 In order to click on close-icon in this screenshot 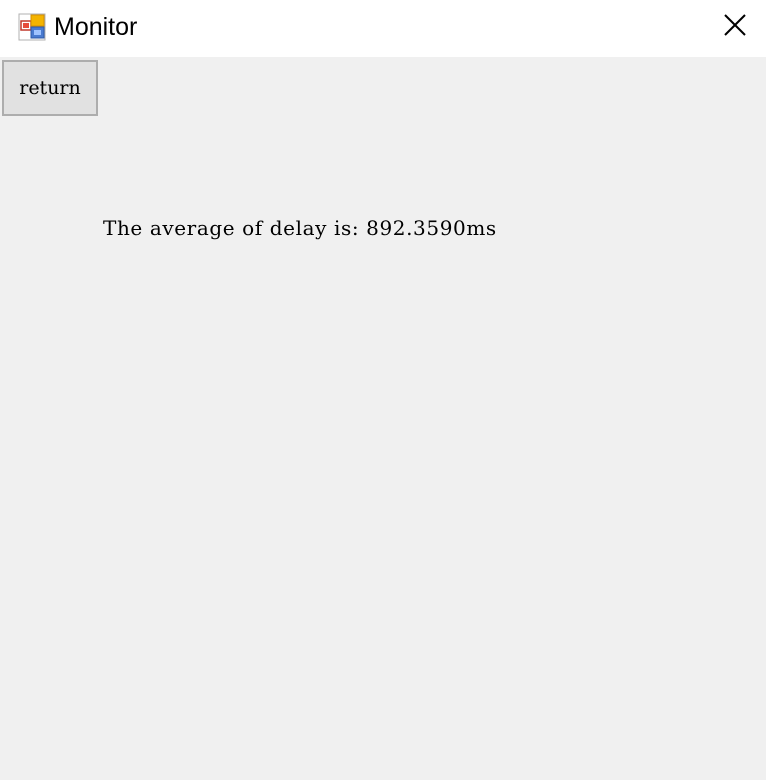, I will do `click(735, 27)`.